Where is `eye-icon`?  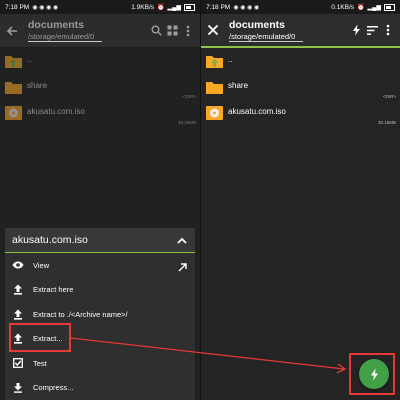 eye-icon is located at coordinates (18, 265).